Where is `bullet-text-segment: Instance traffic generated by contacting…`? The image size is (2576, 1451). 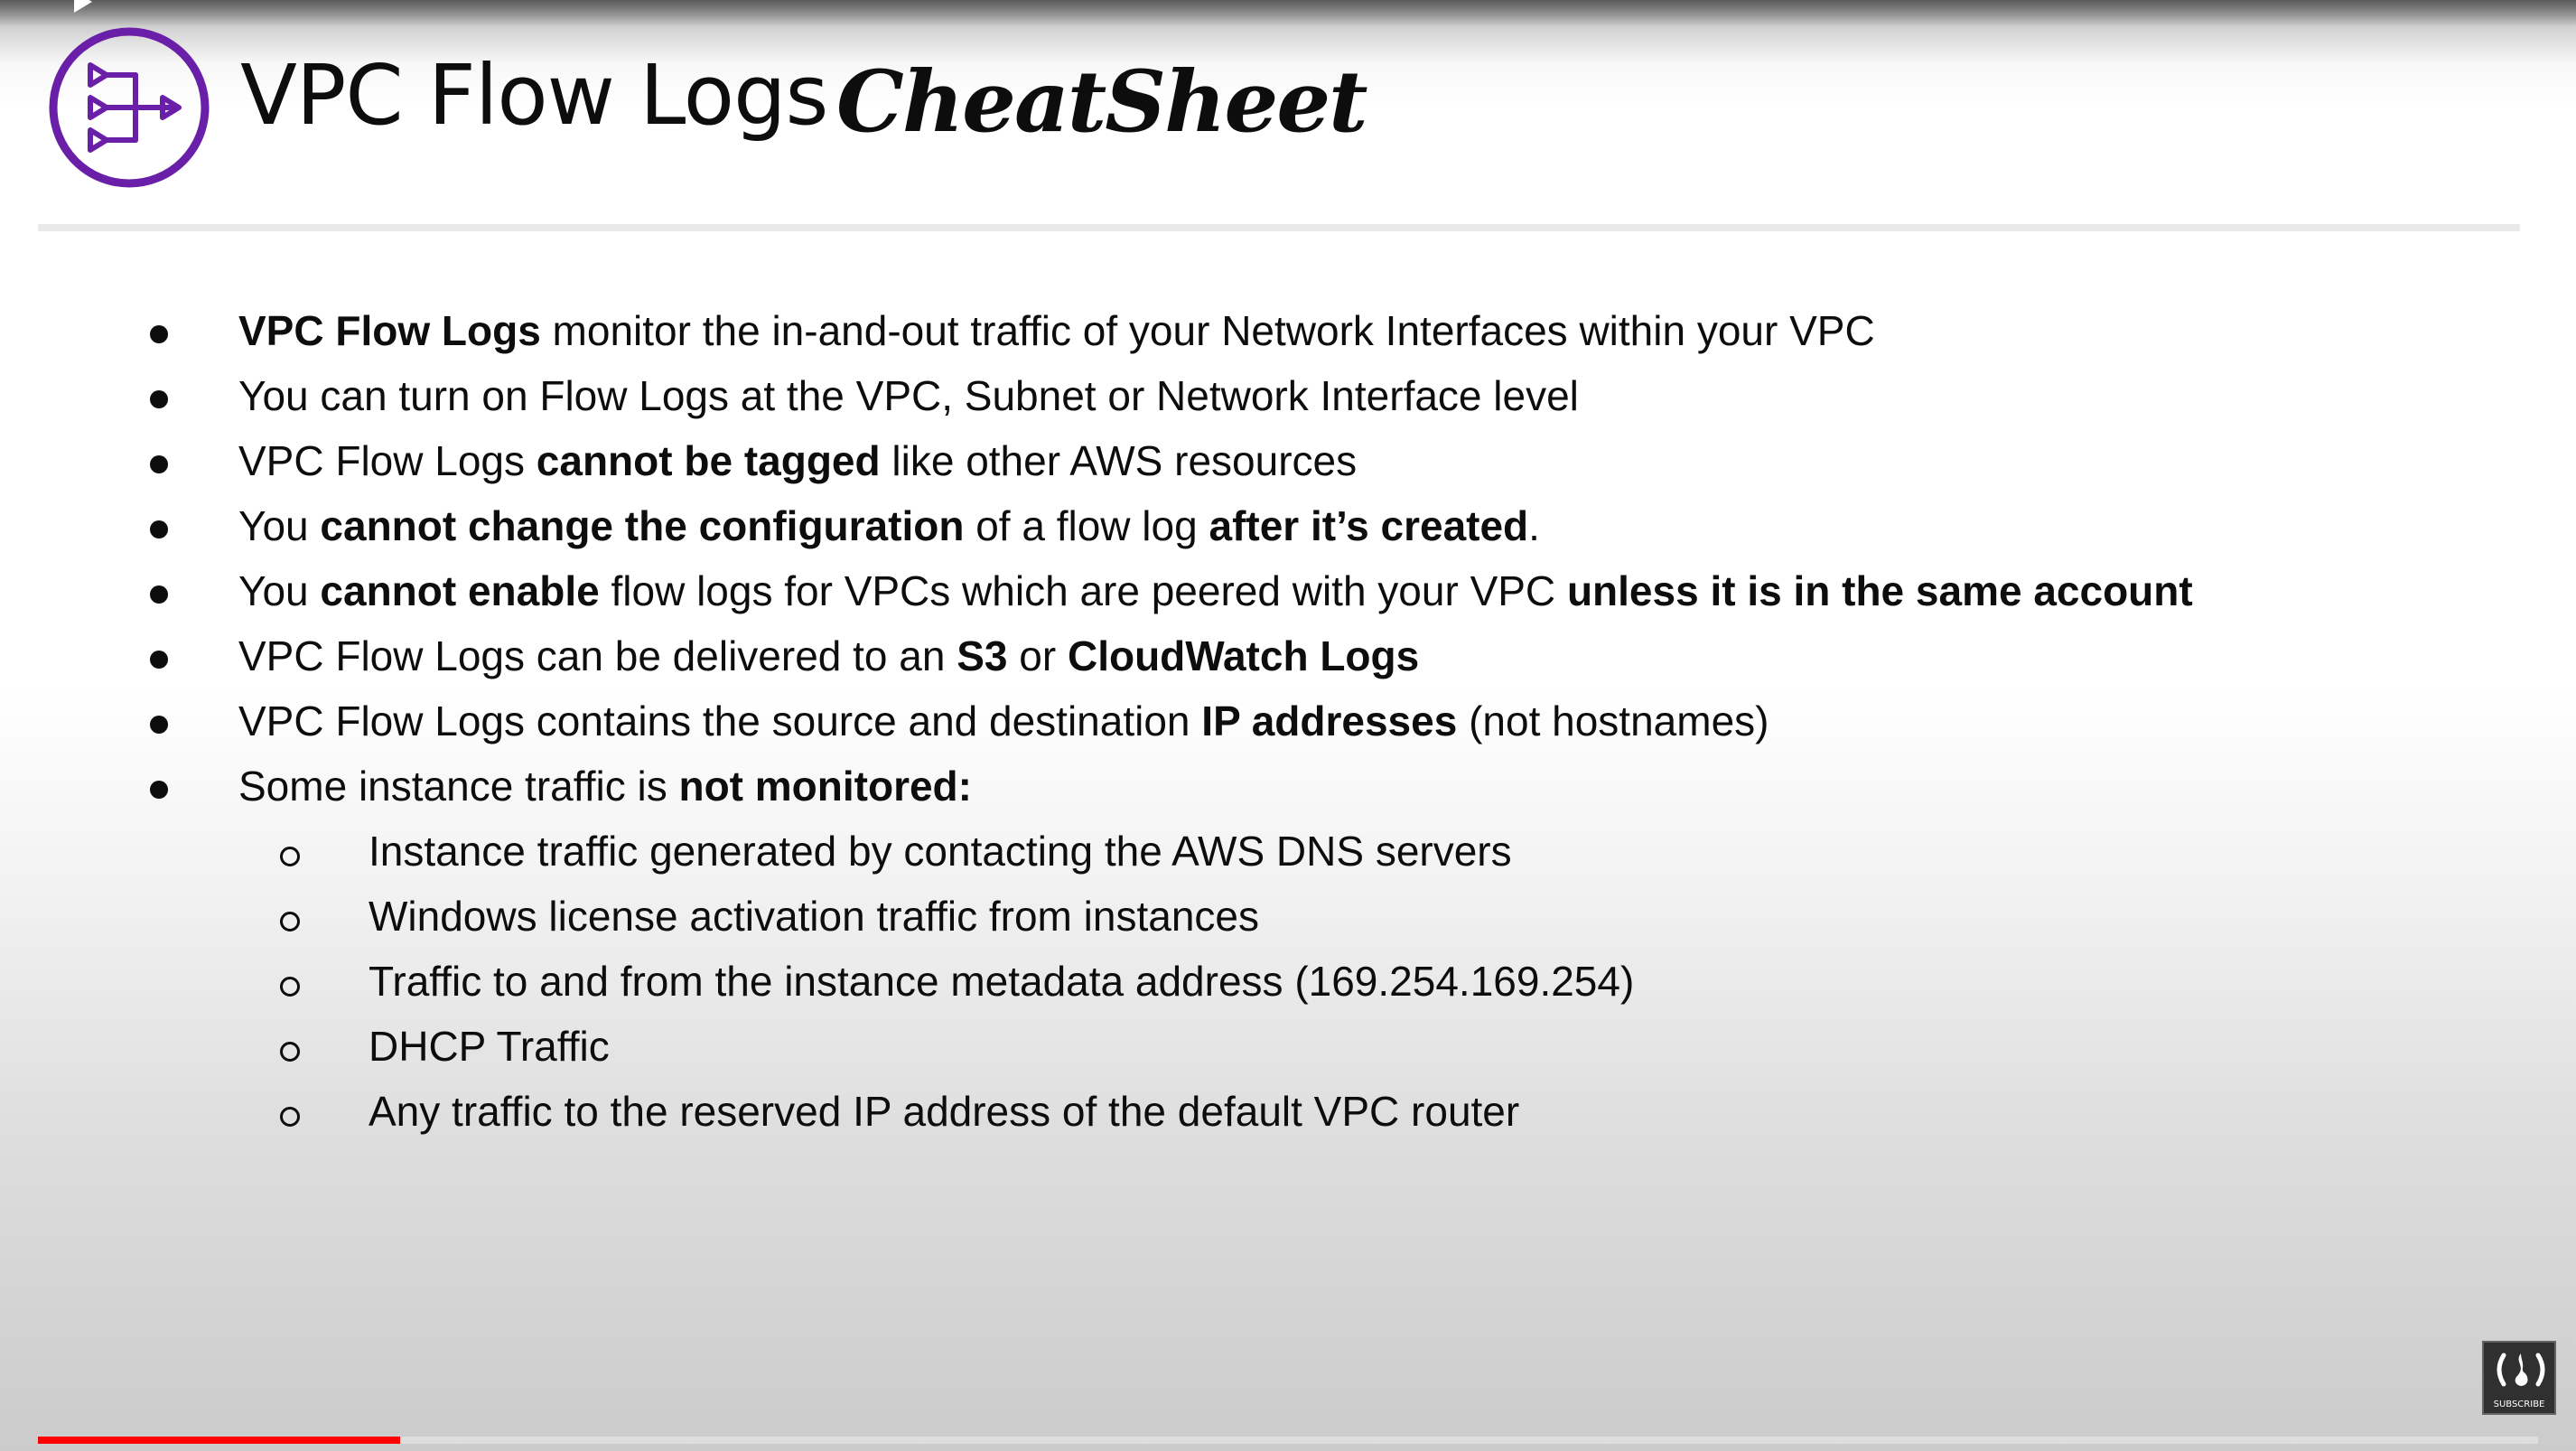 bullet-text-segment: Instance traffic generated by contacting… is located at coordinates (940, 851).